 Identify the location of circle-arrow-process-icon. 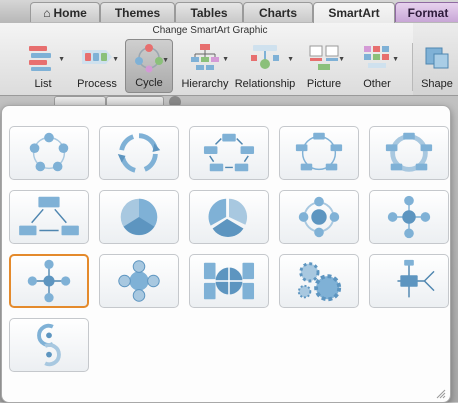
(49, 345).